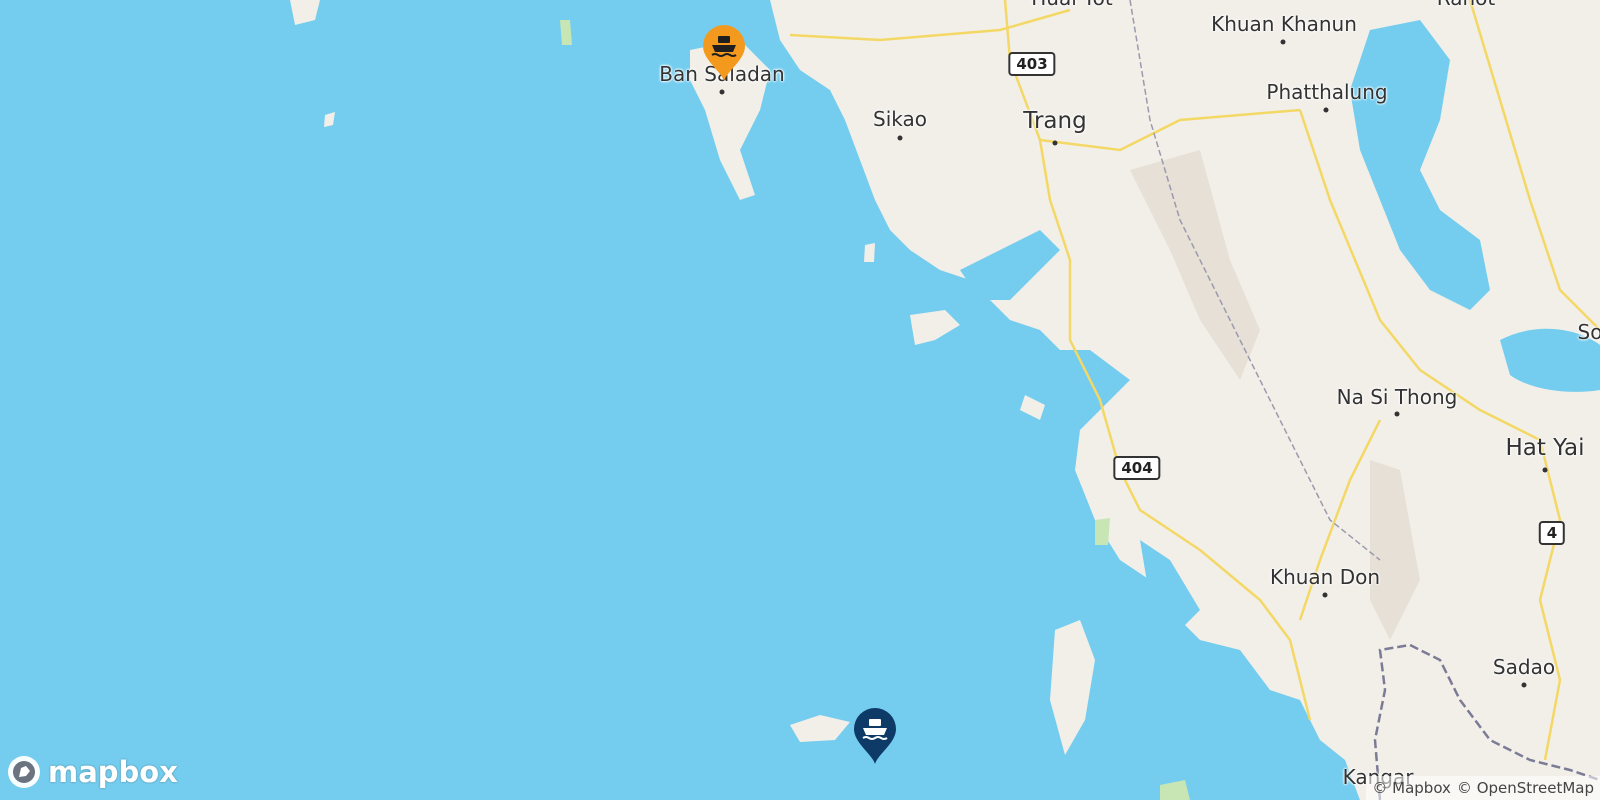 This screenshot has height=800, width=1600. I want to click on road-shield-4: 4, so click(1552, 533).